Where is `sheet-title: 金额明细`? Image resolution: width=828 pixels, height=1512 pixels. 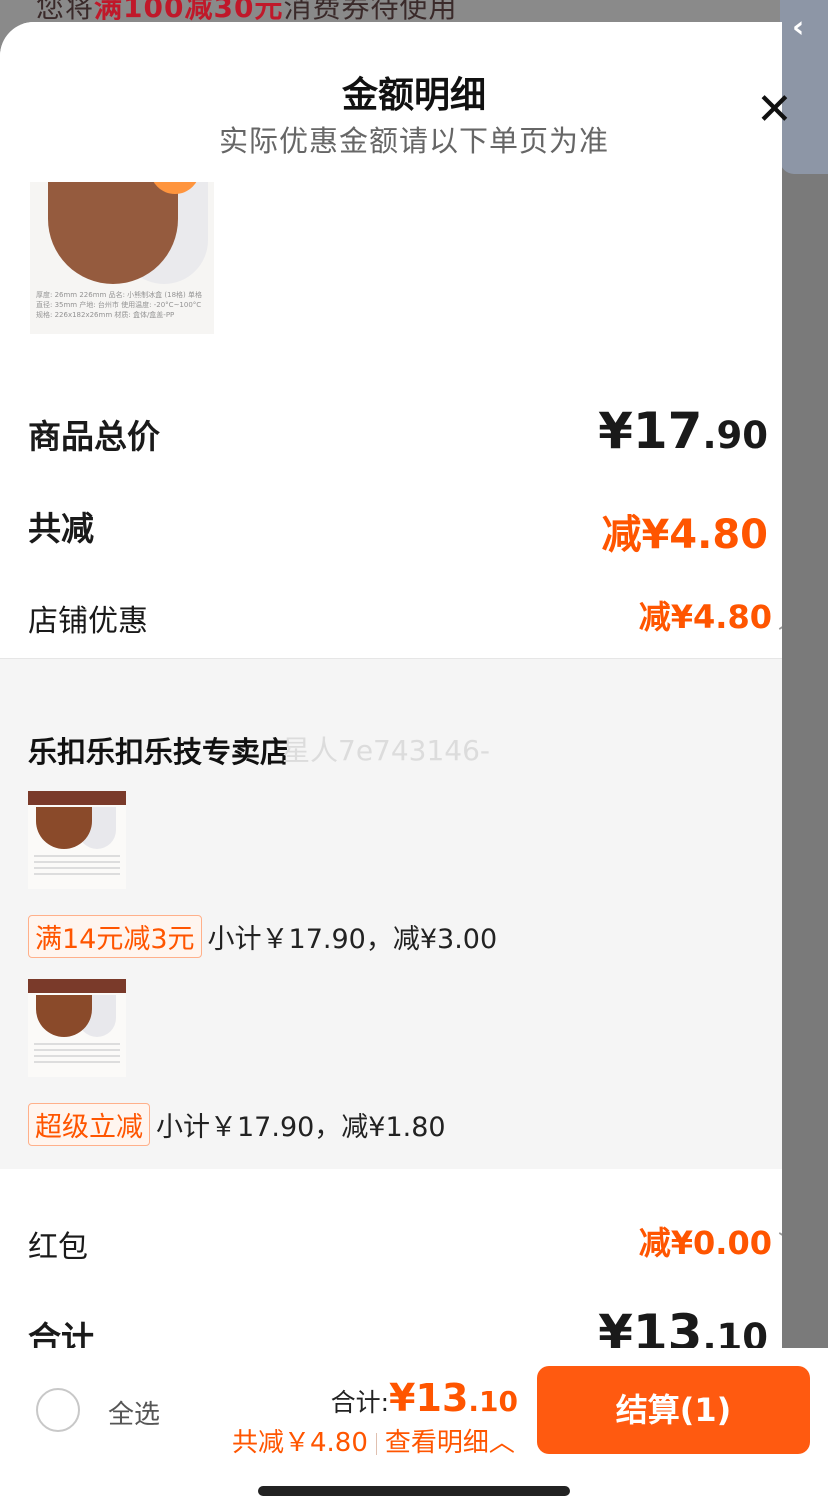
sheet-title: 金额明细 is located at coordinates (413, 95).